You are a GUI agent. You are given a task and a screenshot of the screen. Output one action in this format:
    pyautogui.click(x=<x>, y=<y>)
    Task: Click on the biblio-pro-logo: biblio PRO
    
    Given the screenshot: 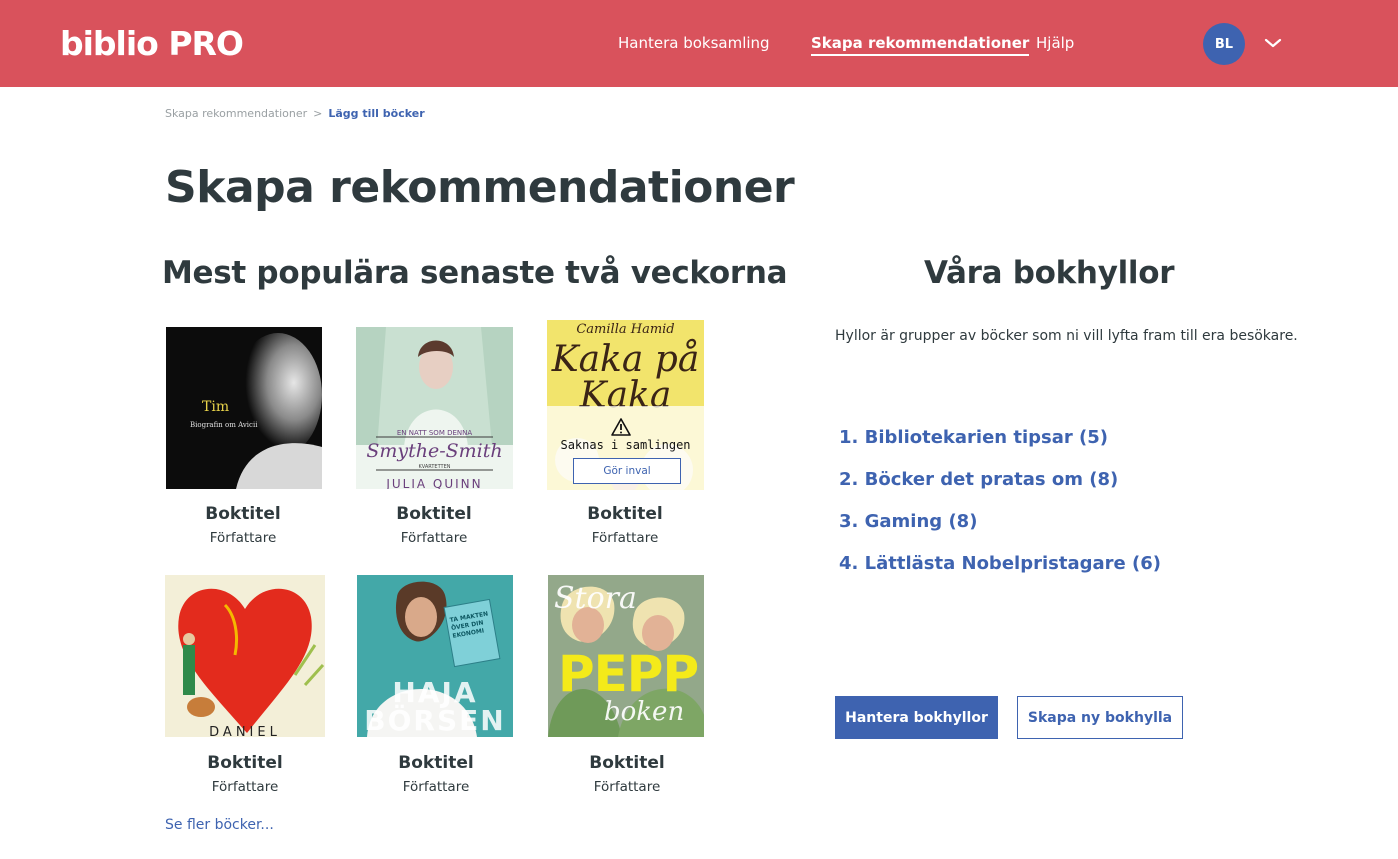 What is the action you would take?
    pyautogui.click(x=152, y=44)
    